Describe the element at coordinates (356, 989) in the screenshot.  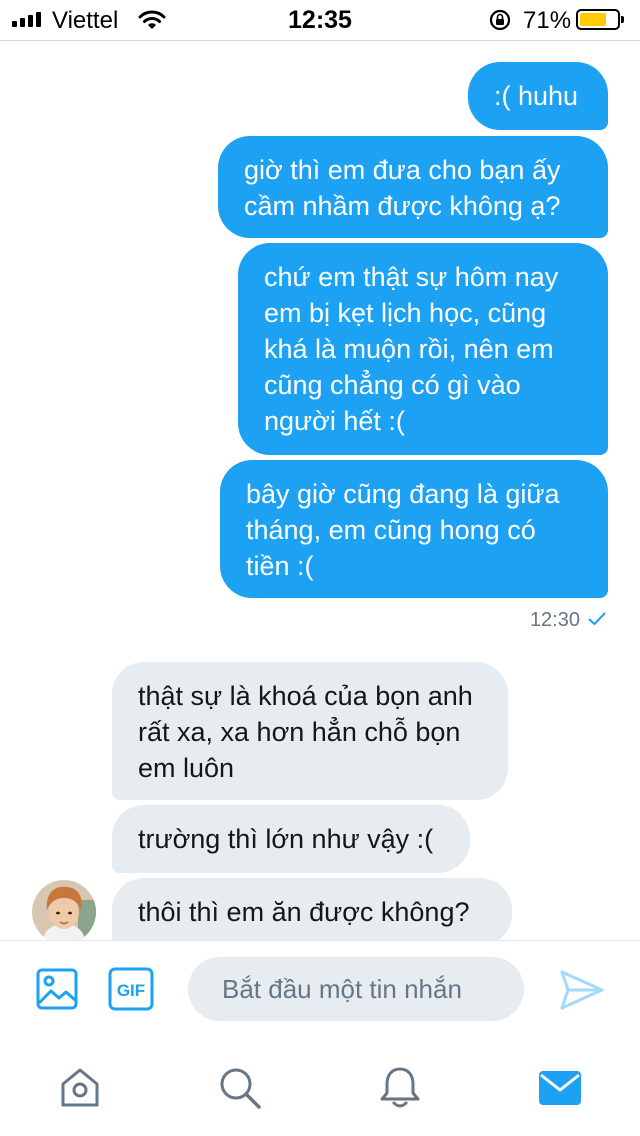
I see `message-input` at that location.